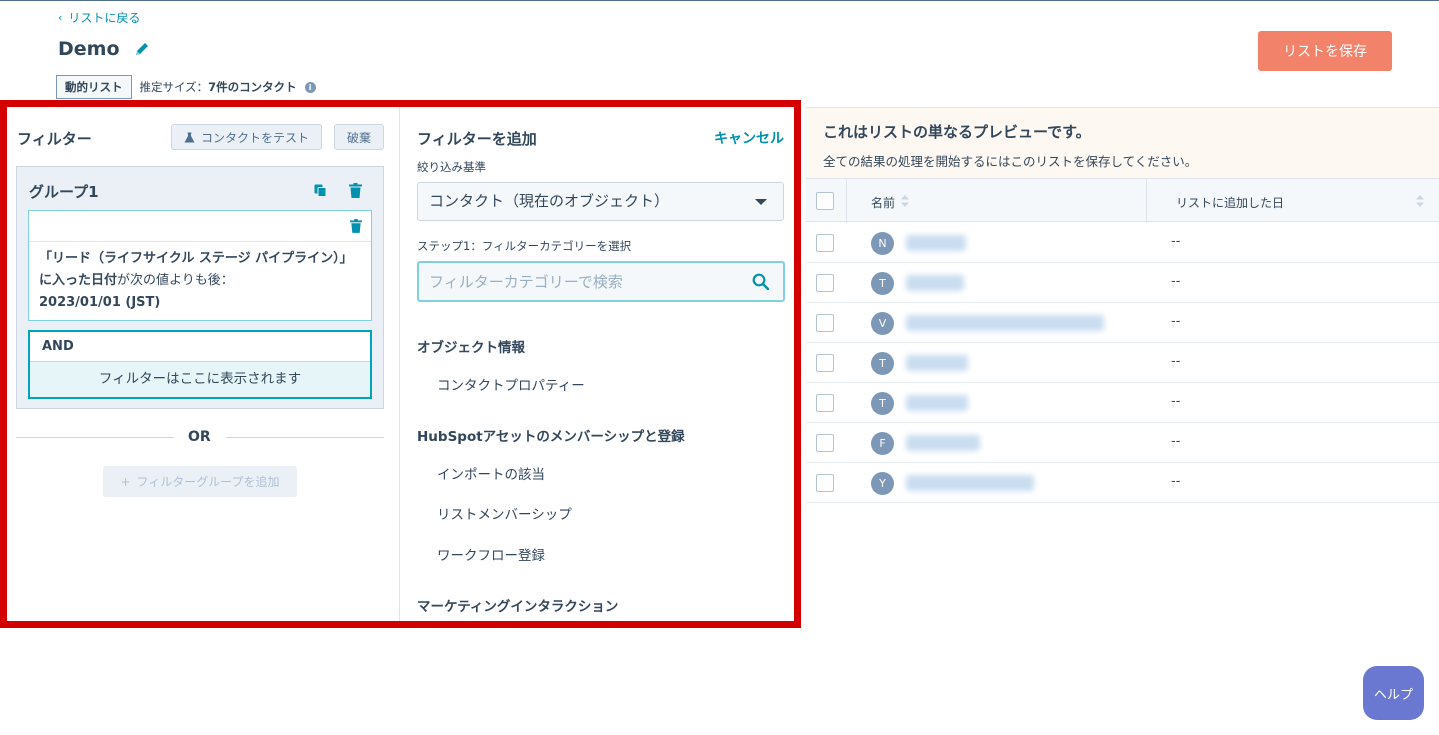  Describe the element at coordinates (883, 202) in the screenshot. I see `column-name-header: 名前` at that location.